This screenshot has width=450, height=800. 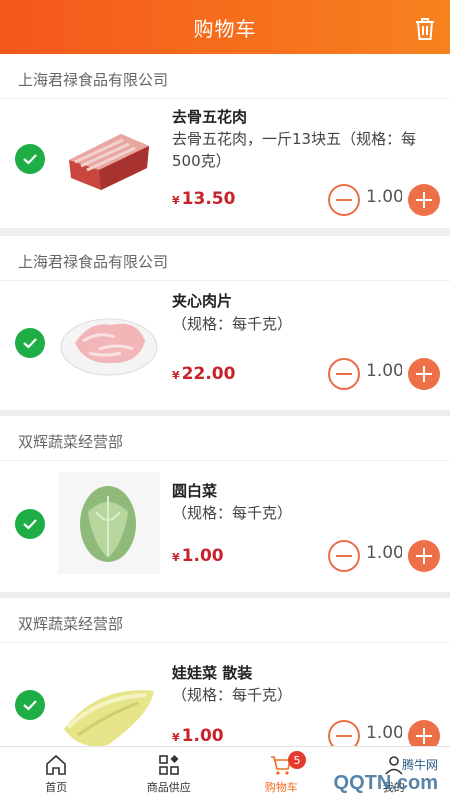 What do you see at coordinates (294, 150) in the screenshot?
I see `product-desc: 去骨五花肉，一斤13块五（规格：每500克）` at bounding box center [294, 150].